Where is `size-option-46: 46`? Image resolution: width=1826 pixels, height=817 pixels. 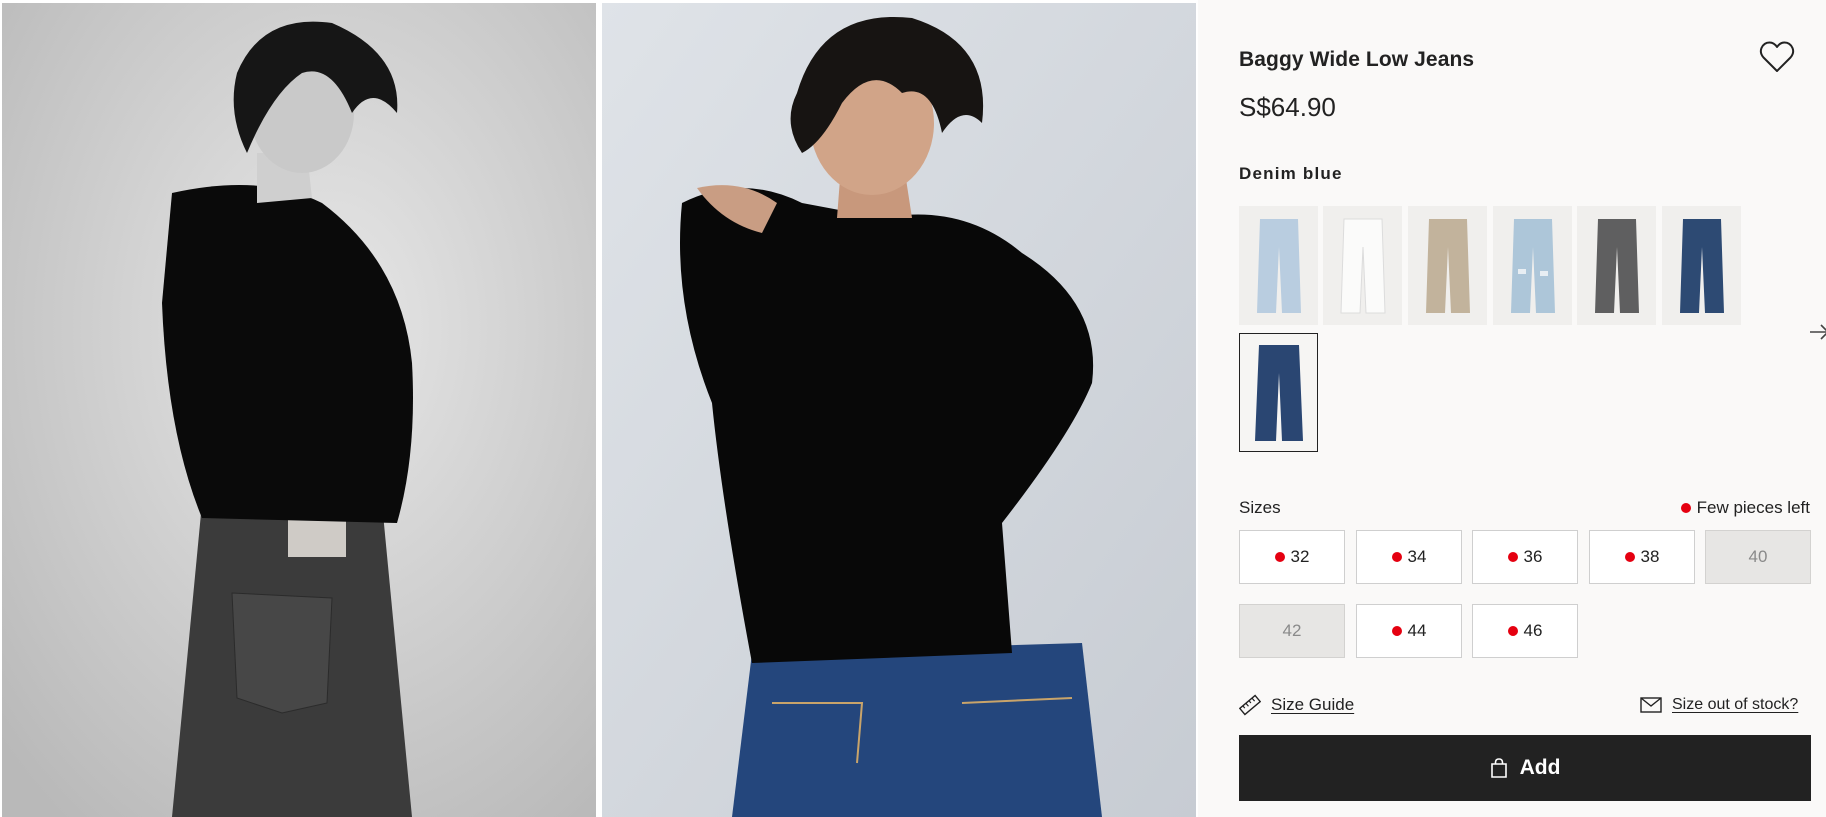
size-option-46: 46 is located at coordinates (1525, 631).